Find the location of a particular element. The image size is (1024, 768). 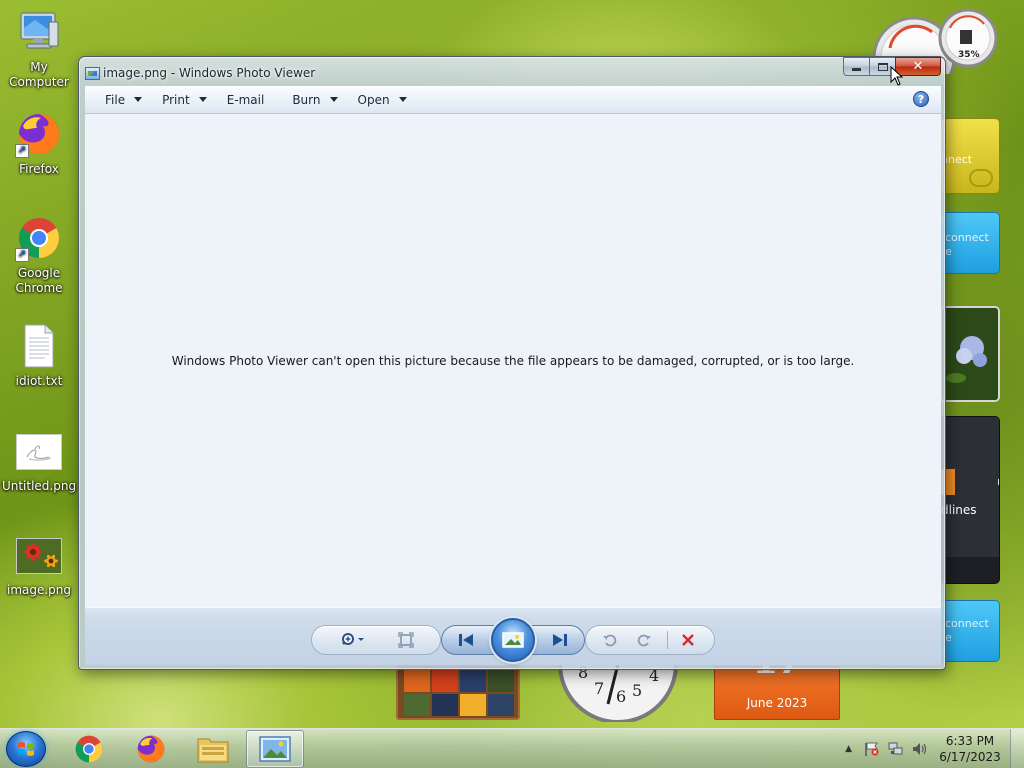

headlines-title: dlines is located at coordinates (959, 510).